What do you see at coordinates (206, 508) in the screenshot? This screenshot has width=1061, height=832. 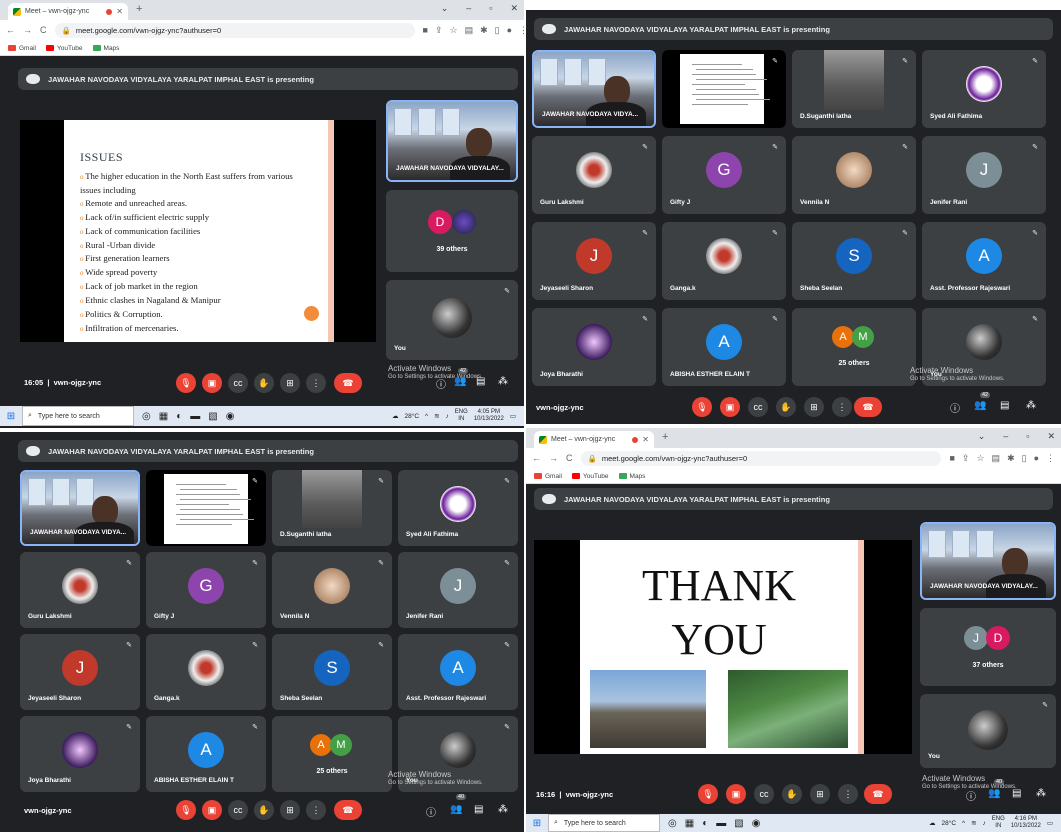 I see `shared-screen-tile: ✎` at bounding box center [206, 508].